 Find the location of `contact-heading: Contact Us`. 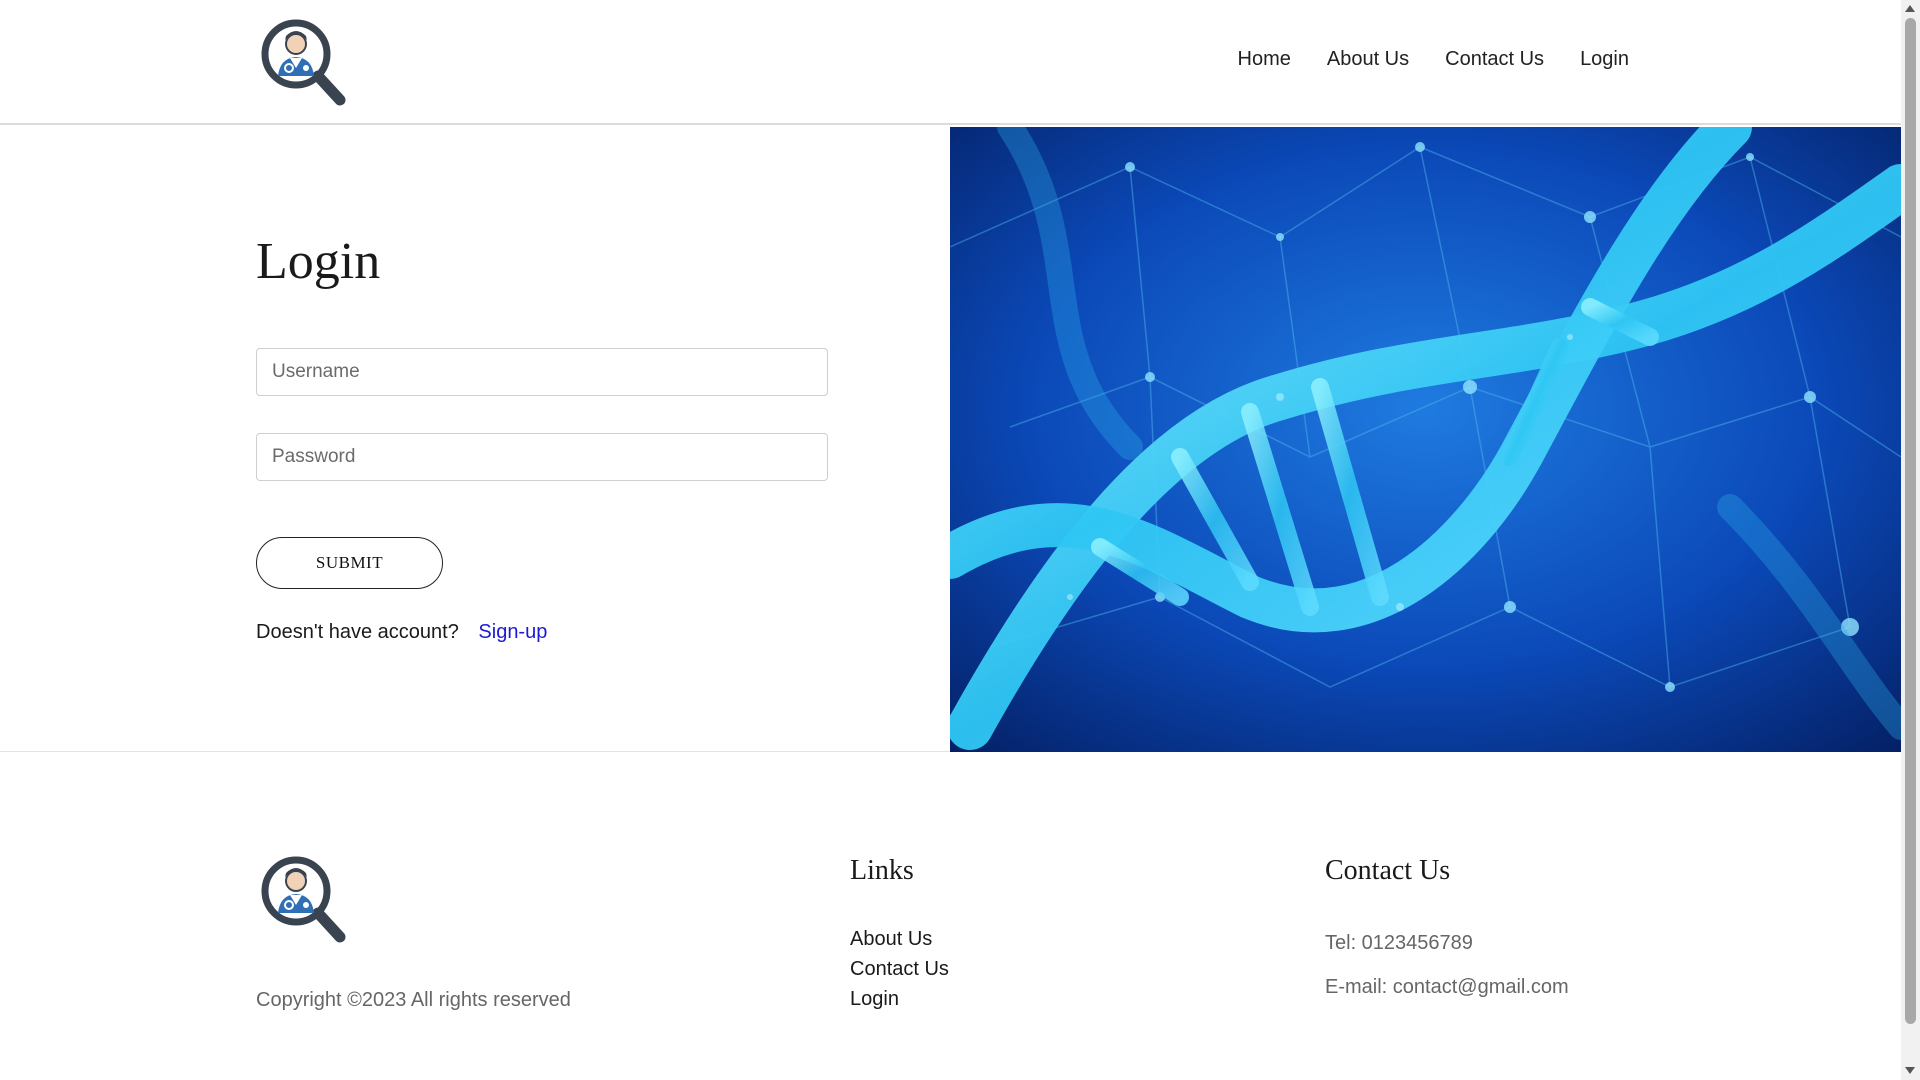

contact-heading: Contact Us is located at coordinates (1388, 870).